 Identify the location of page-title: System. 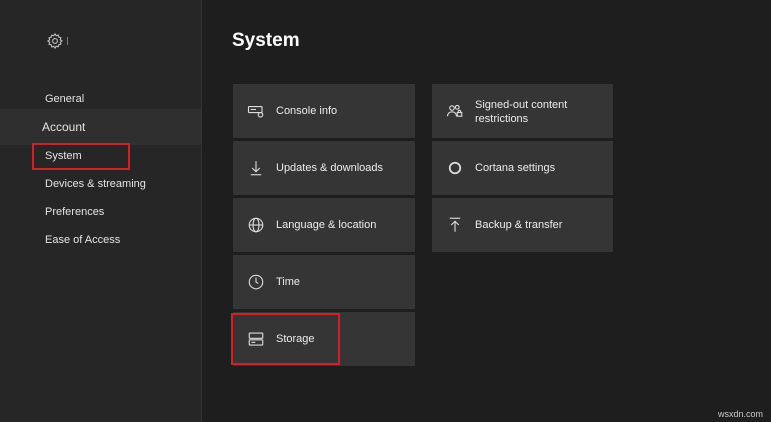
(266, 40).